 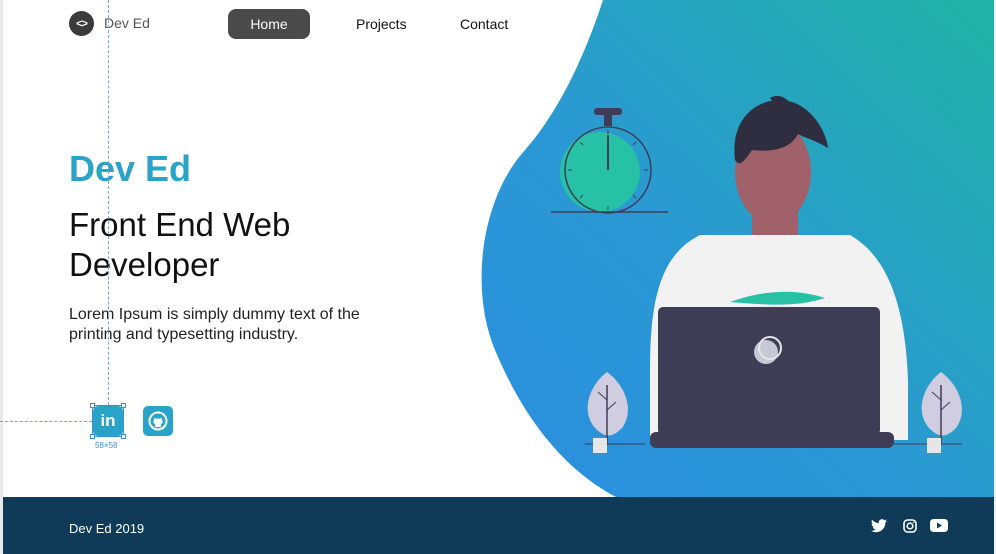 I want to click on github-icon, so click(x=158, y=421).